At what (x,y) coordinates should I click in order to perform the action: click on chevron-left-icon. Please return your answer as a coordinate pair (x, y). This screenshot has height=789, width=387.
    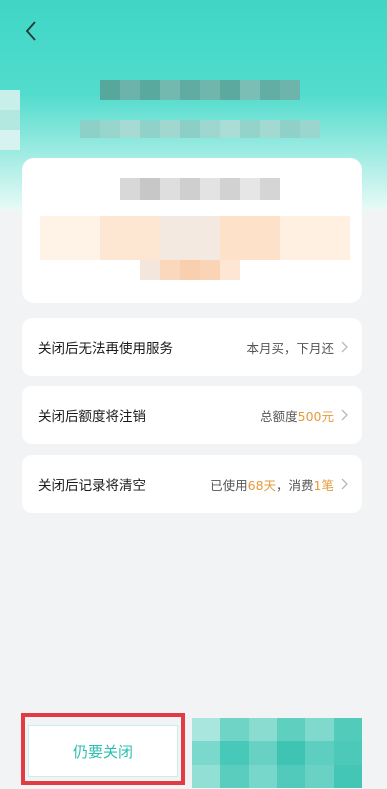
    Looking at the image, I should click on (30, 31).